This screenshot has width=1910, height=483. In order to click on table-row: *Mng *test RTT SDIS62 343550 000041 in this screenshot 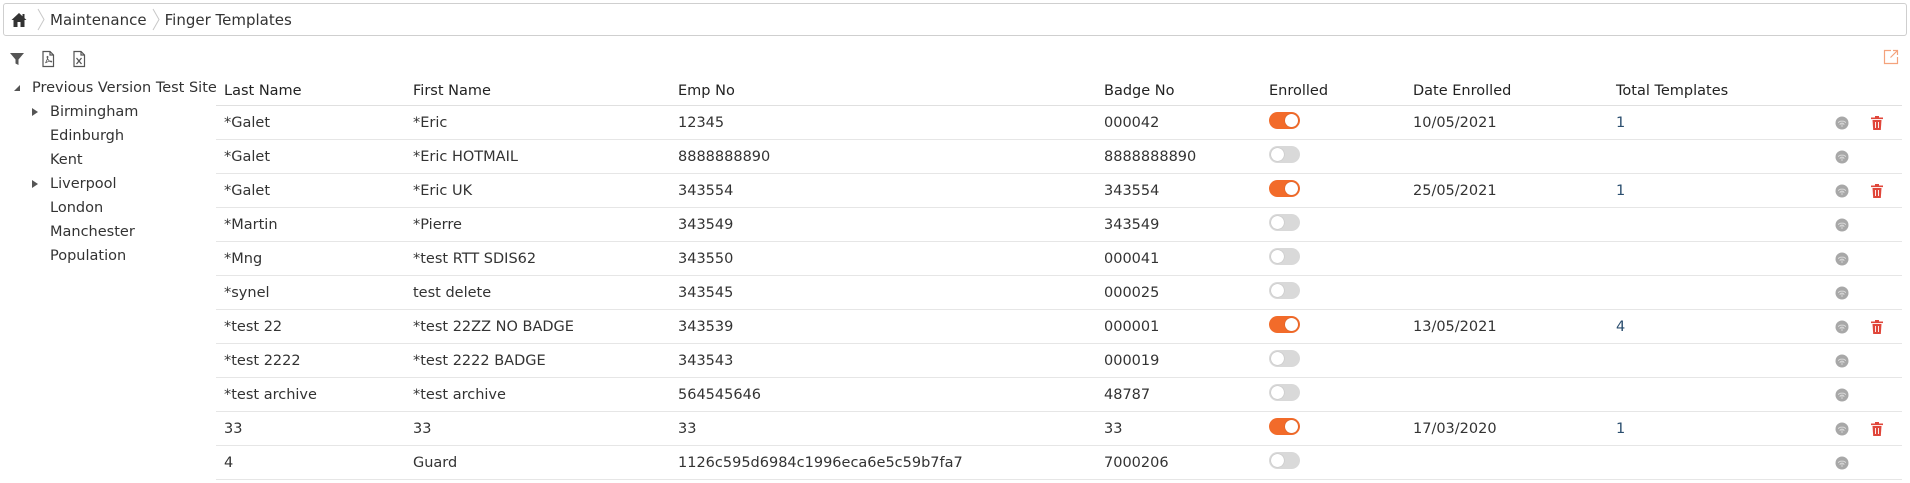, I will do `click(1059, 259)`.